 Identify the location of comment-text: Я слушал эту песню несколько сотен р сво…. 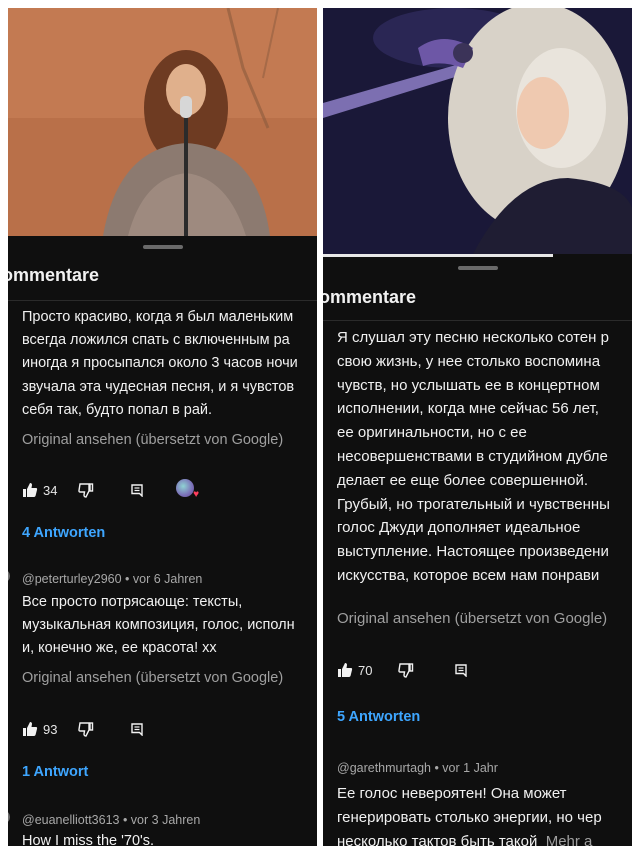
(473, 456).